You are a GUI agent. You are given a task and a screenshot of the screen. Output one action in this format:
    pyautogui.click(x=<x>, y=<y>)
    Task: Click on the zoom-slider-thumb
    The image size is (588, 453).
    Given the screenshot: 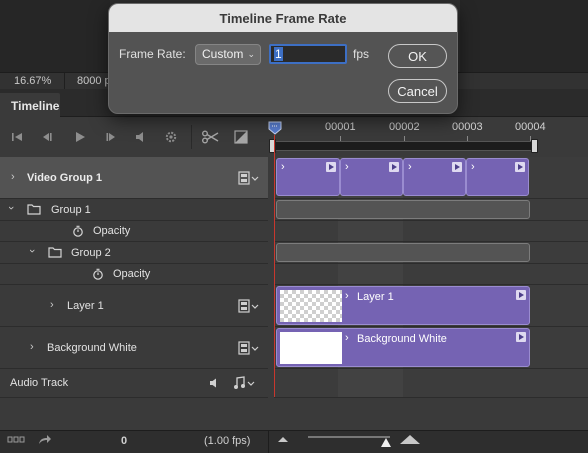 What is the action you would take?
    pyautogui.click(x=386, y=442)
    